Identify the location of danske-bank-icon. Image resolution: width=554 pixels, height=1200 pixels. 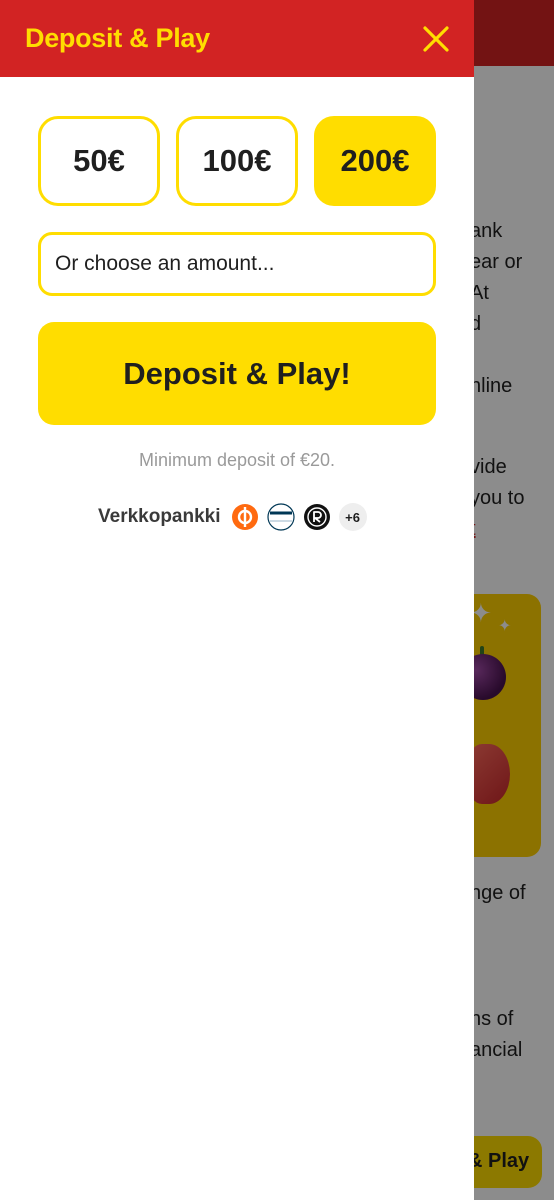
(280, 517).